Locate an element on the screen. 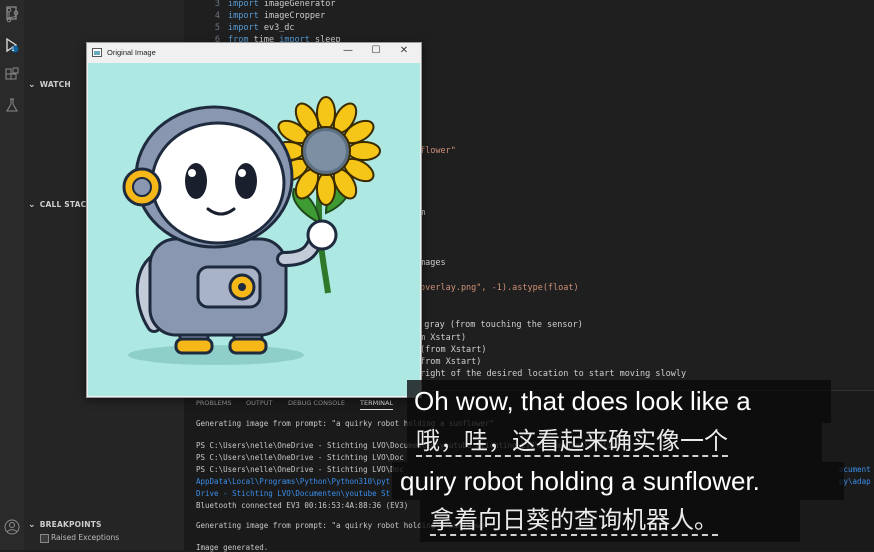  code-fragment: n gray (from touching the sensor) is located at coordinates (498, 325).